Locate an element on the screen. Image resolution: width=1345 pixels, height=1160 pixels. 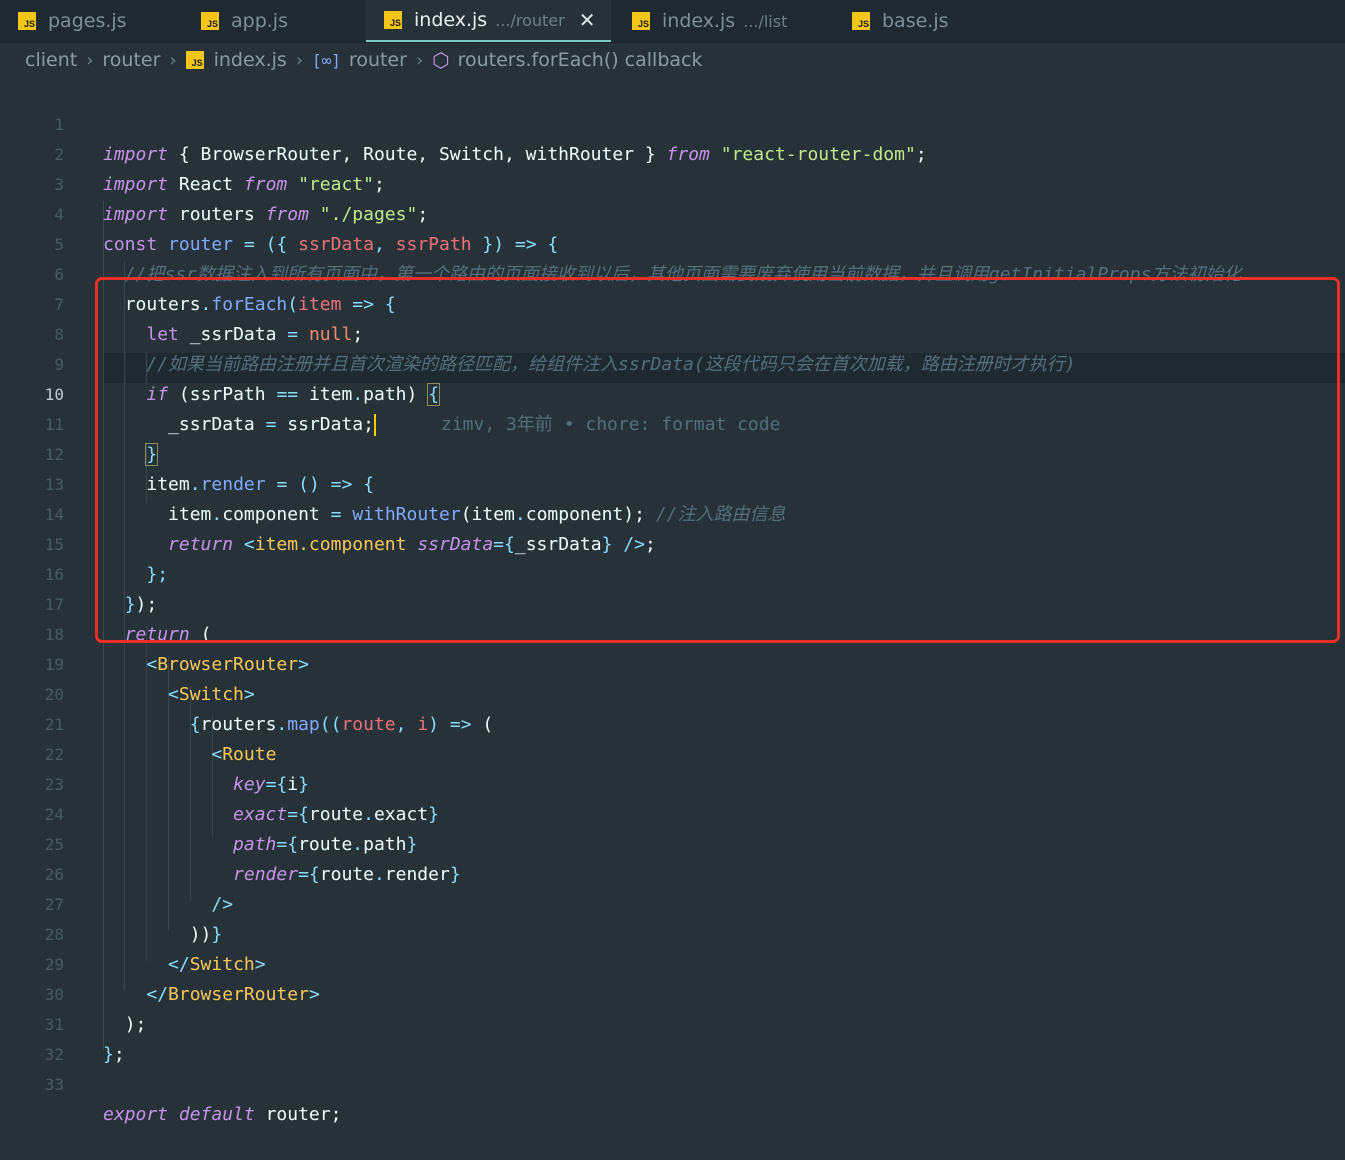
variable-symbol-icon: [∞] is located at coordinates (326, 60).